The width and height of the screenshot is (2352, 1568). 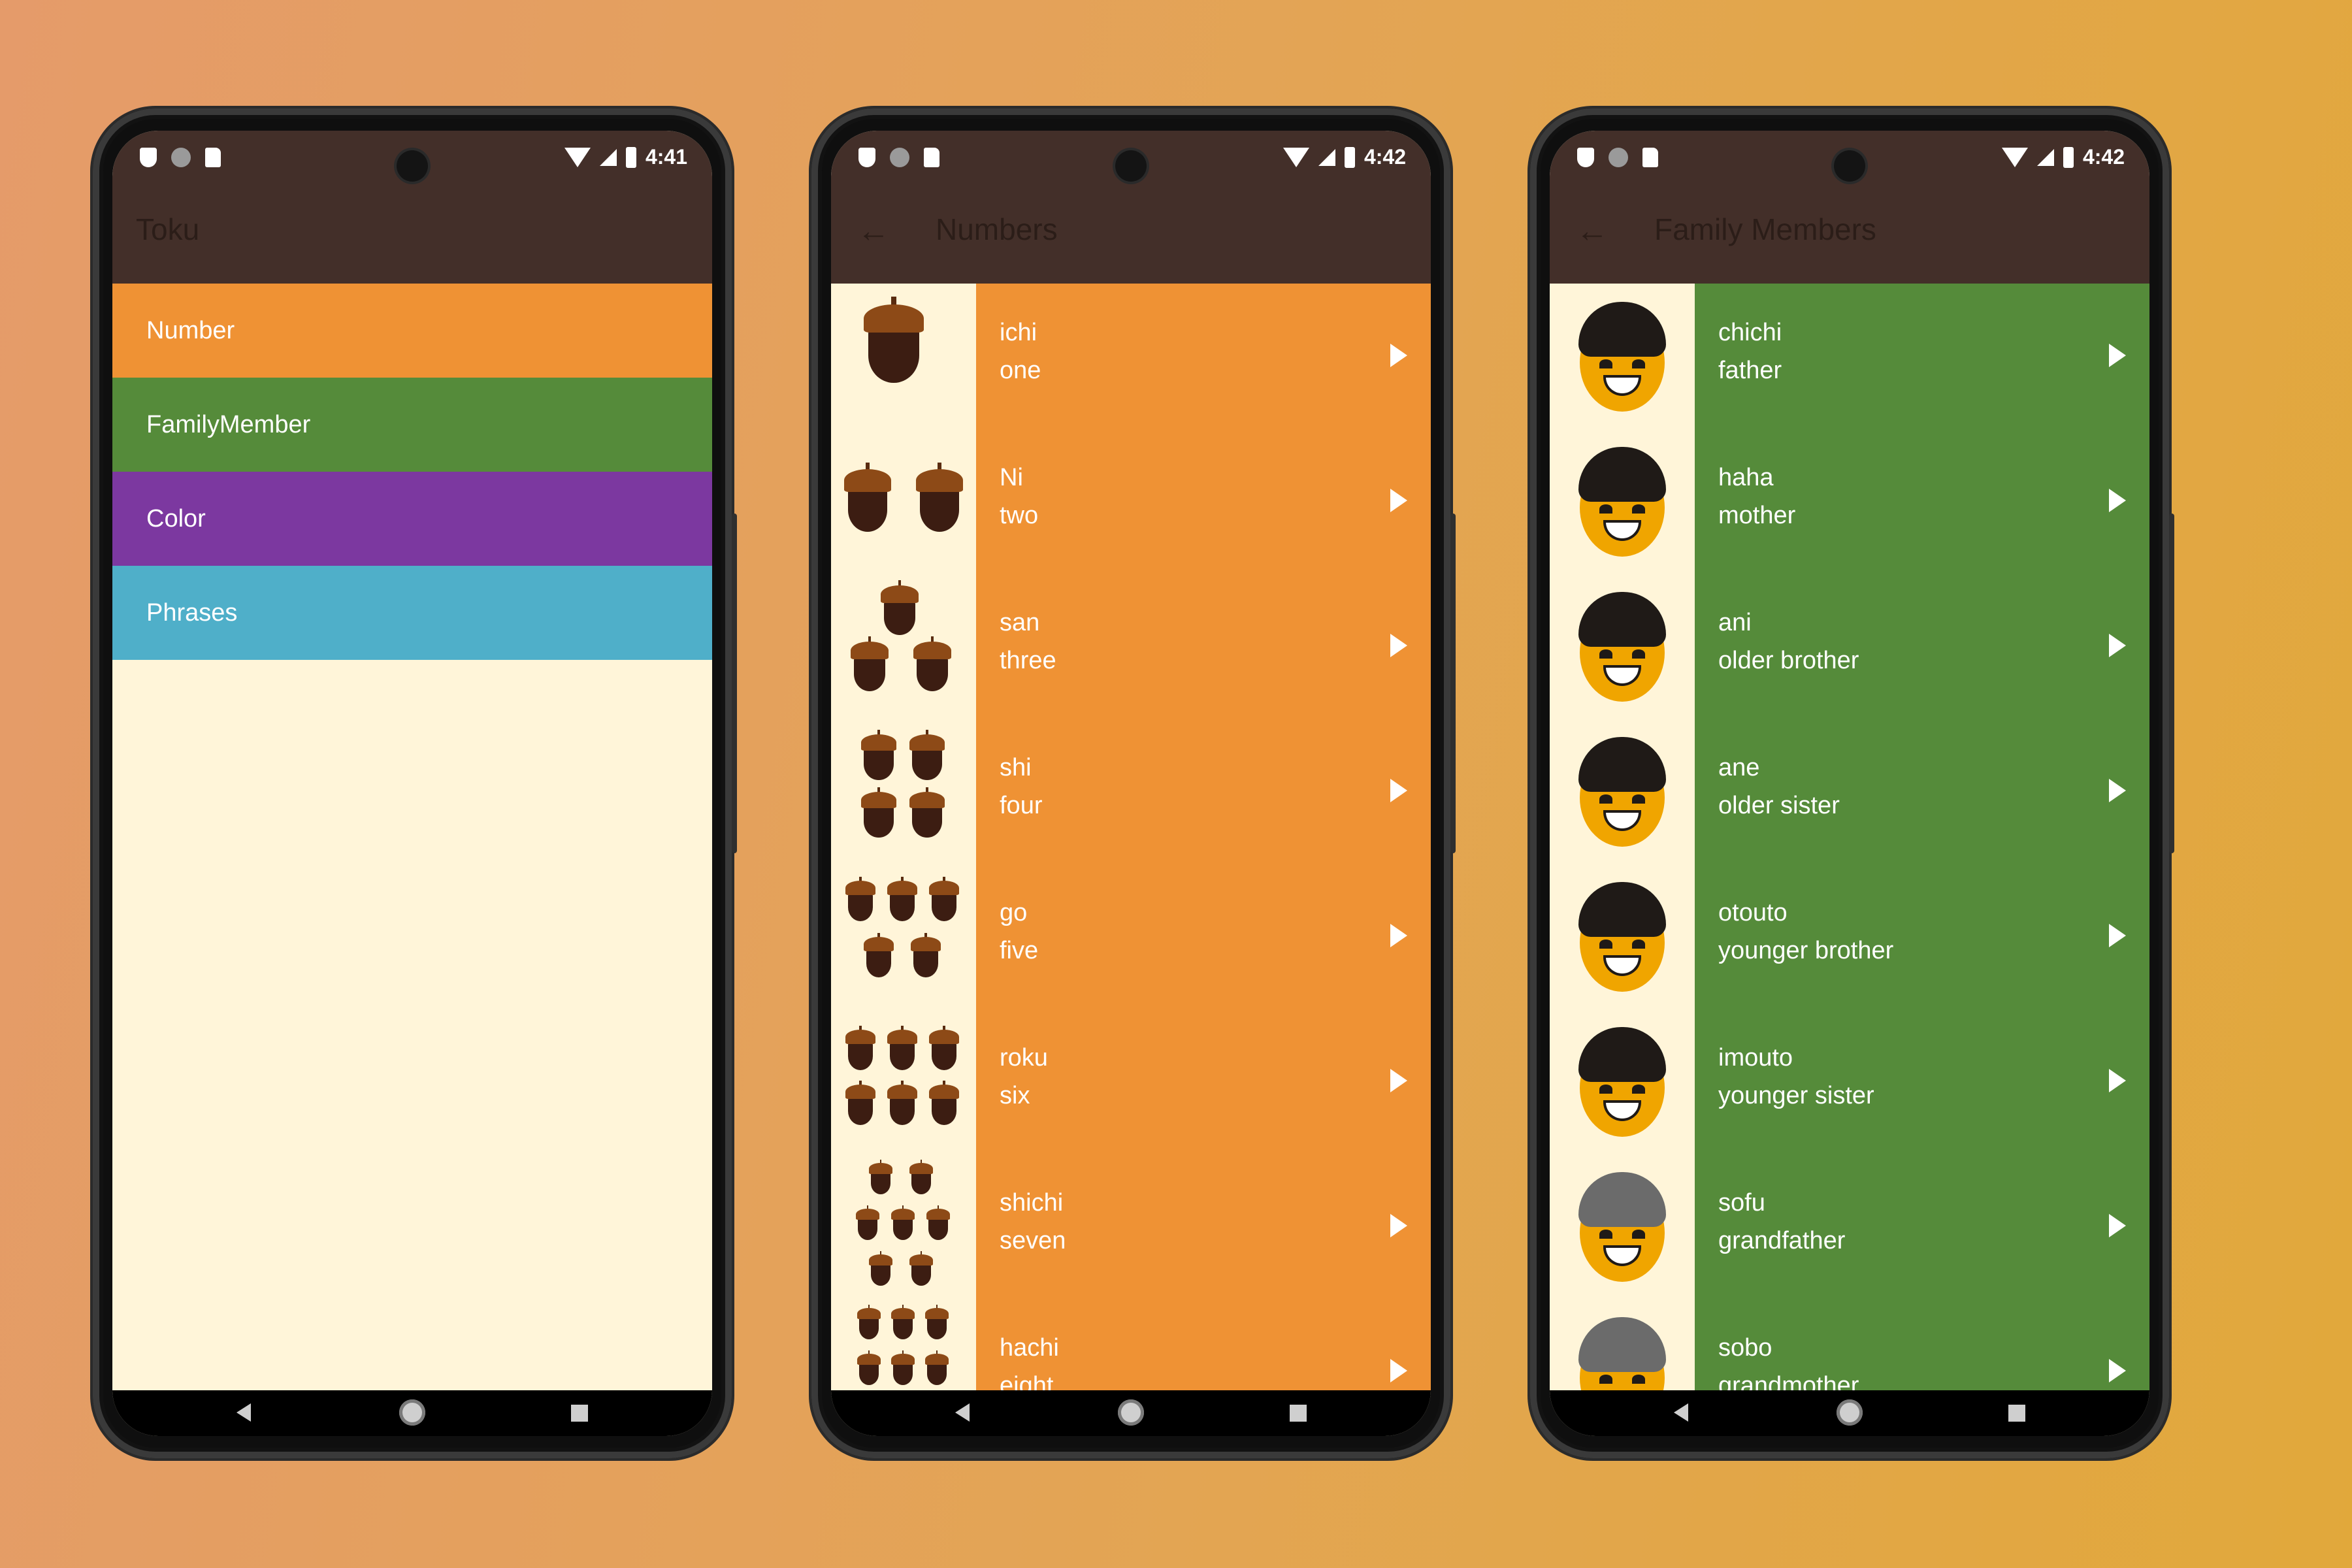 I want to click on category-family-member: FamilyMember, so click(x=412, y=425).